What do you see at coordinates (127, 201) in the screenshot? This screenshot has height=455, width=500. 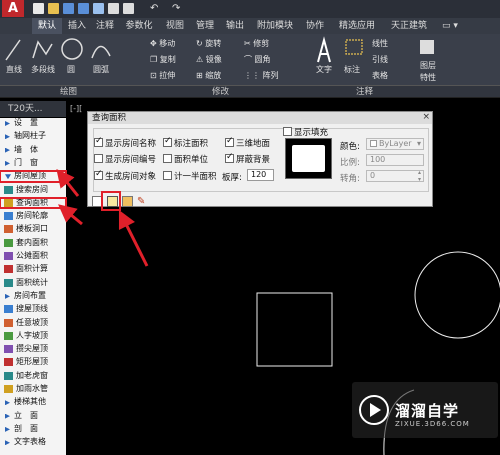 I see `closed-area-tool-icon` at bounding box center [127, 201].